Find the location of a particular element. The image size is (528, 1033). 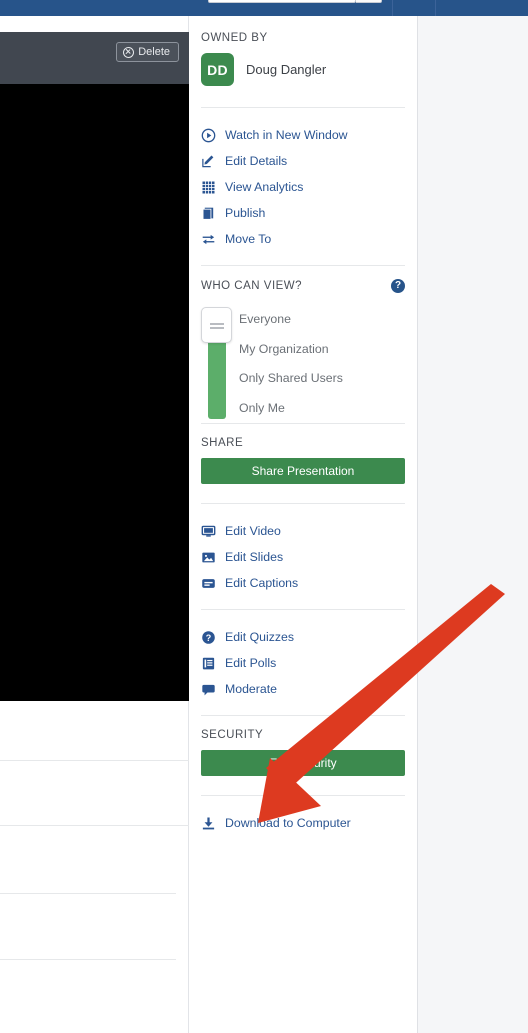

edit-media-menu: Edit Video Edit Slides Edit Captions is located at coordinates (303, 557).